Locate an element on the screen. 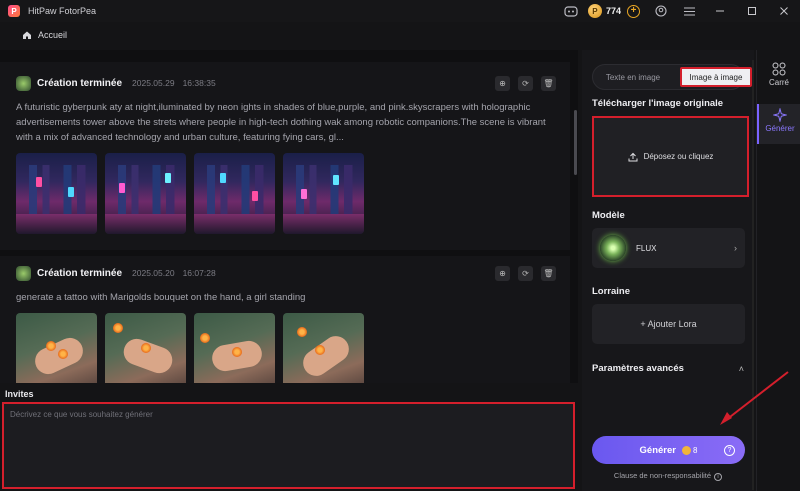  rail-item-square: Carré is located at coordinates (778, 78).